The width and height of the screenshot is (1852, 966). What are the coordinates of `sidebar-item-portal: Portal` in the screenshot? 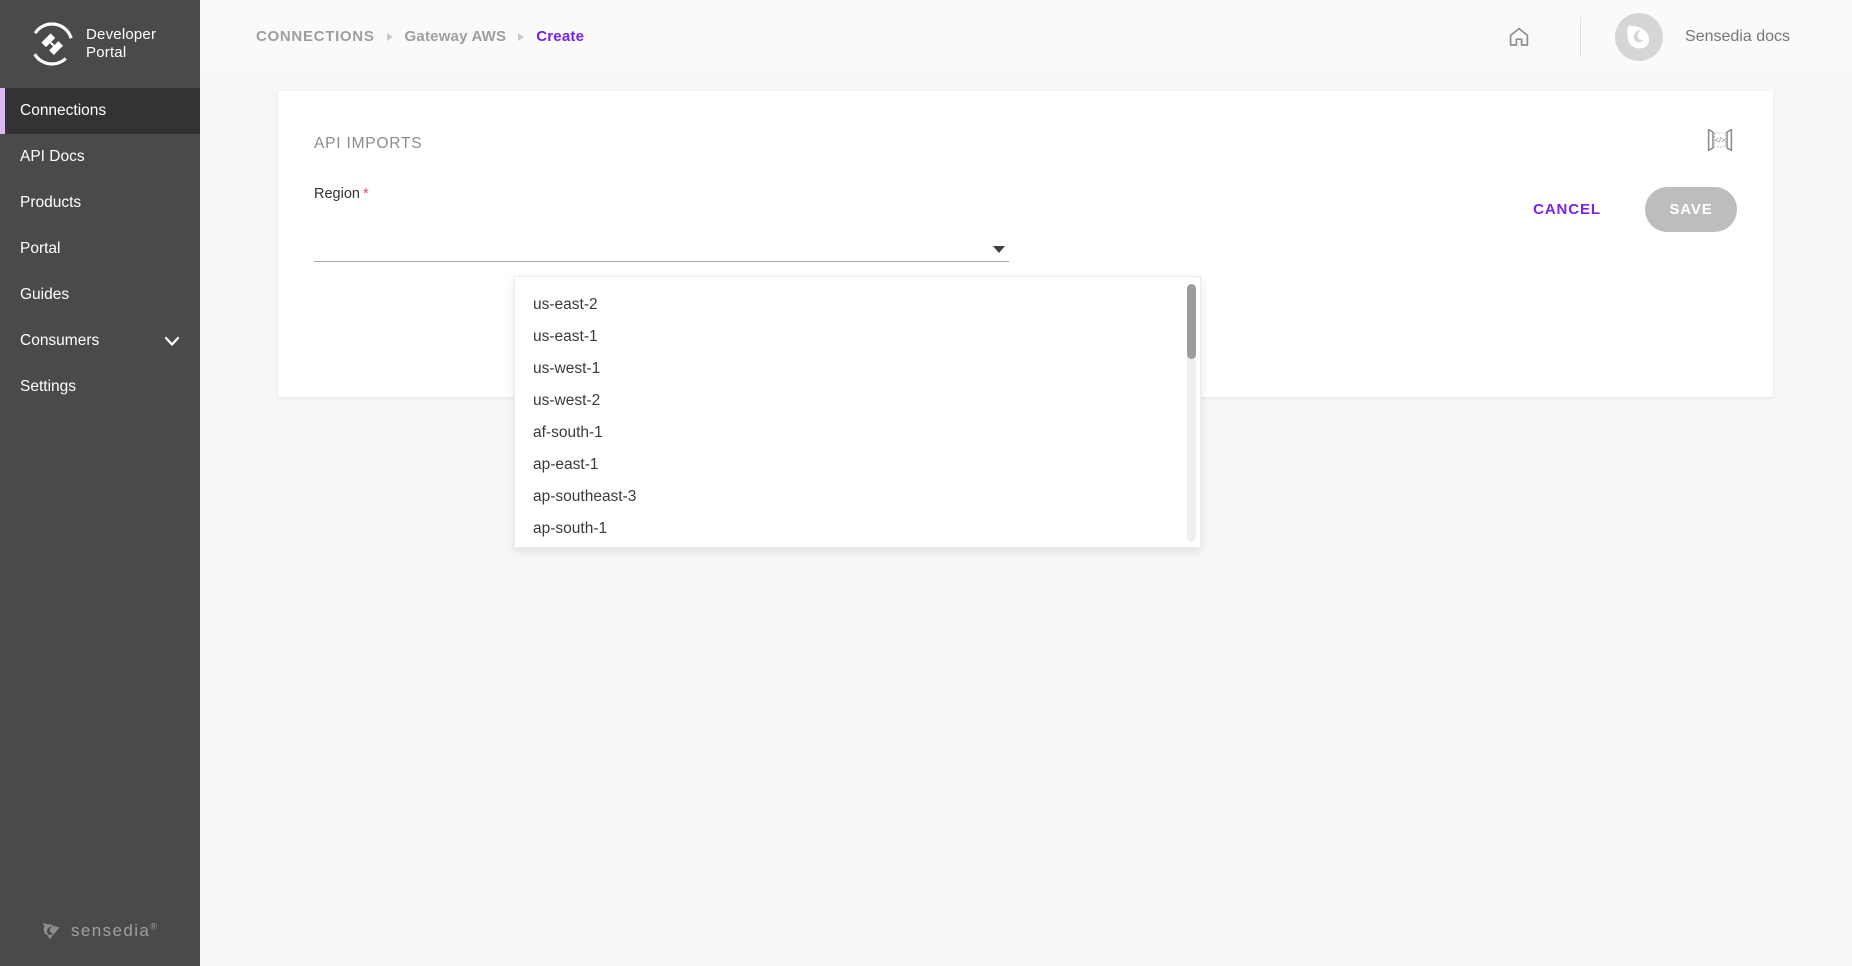 It's located at (100, 249).